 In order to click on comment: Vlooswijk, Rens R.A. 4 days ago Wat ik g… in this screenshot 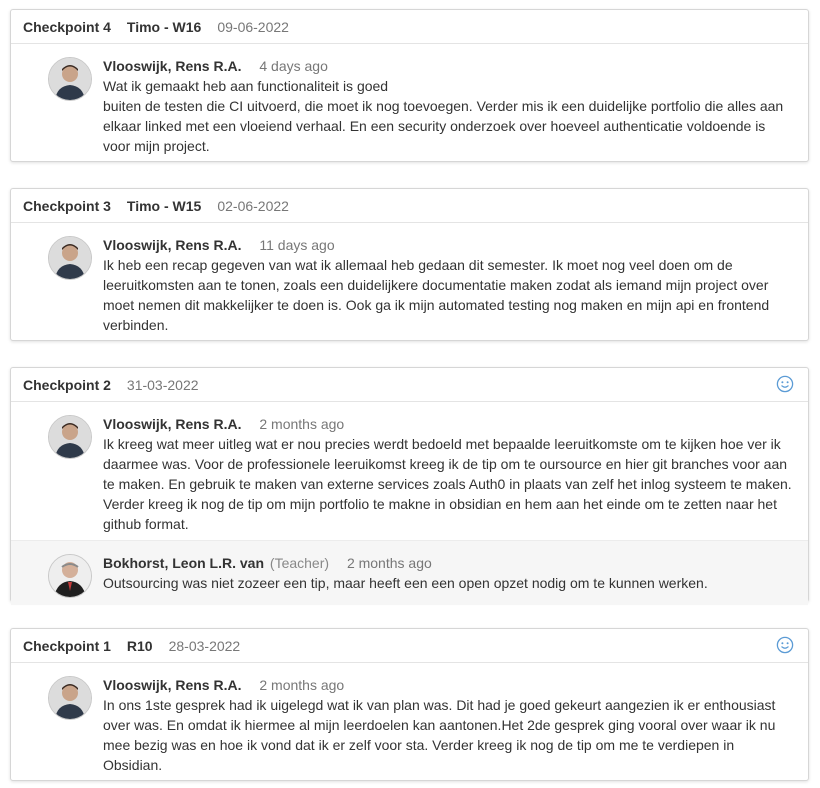, I will do `click(409, 103)`.